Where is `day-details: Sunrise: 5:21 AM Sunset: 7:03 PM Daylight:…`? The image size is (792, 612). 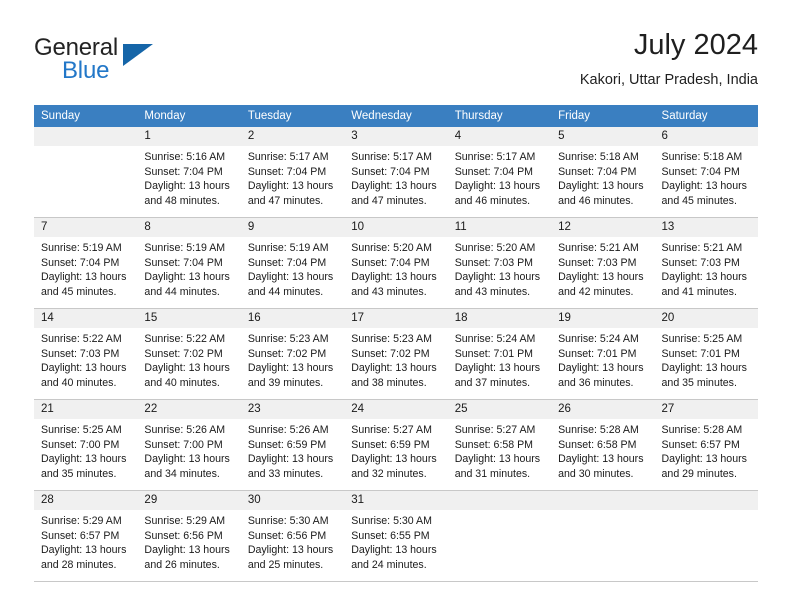 day-details: Sunrise: 5:21 AM Sunset: 7:03 PM Daylight:… is located at coordinates (706, 268).